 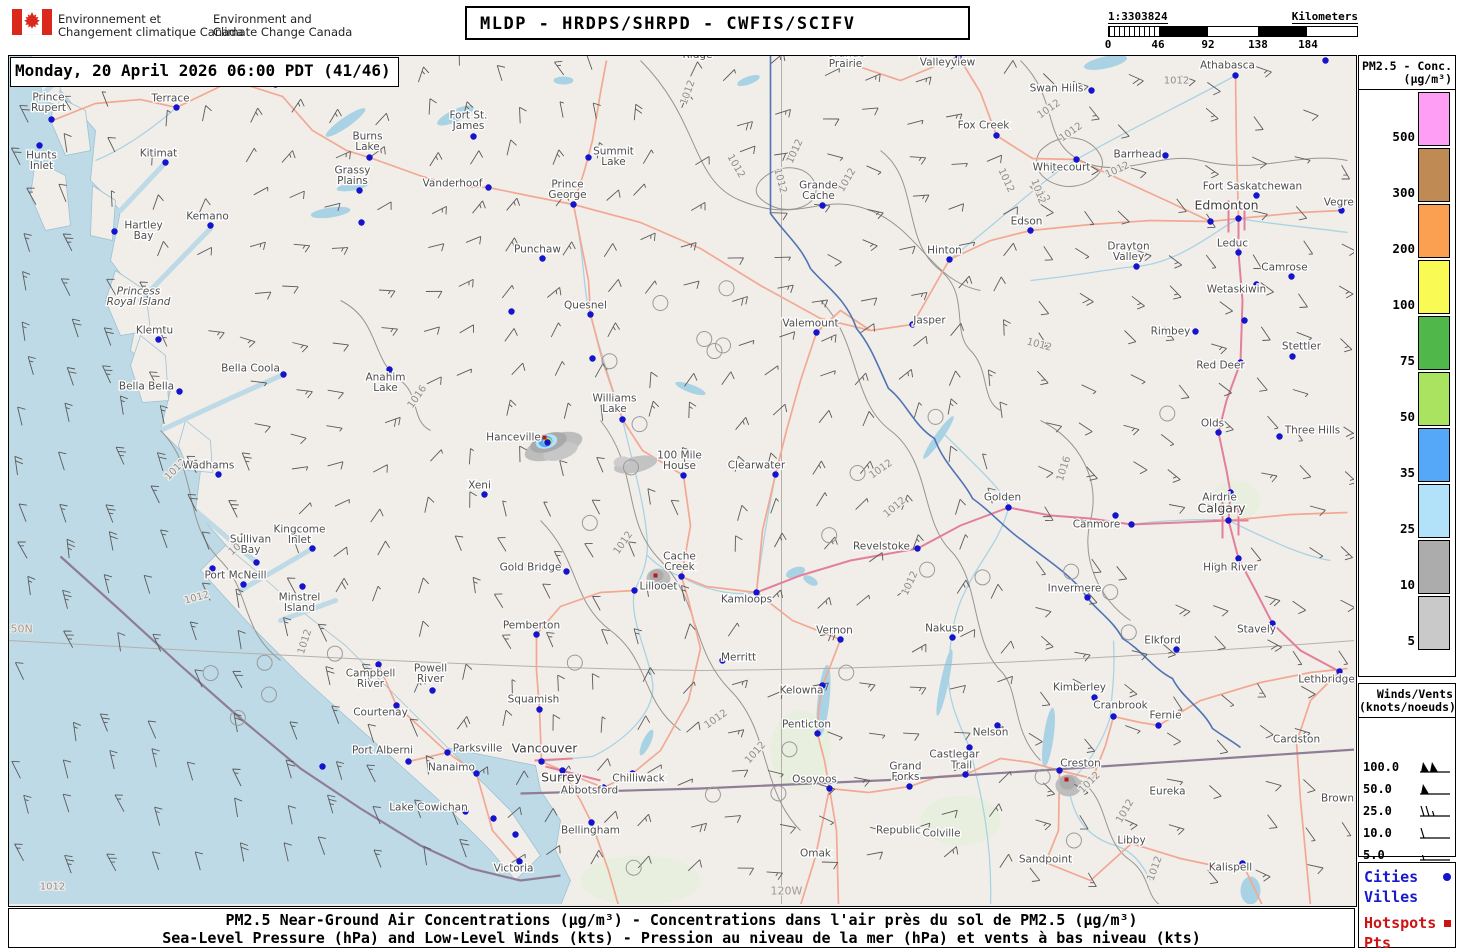 I want to click on city-label: Port McNeill, so click(x=235, y=576).